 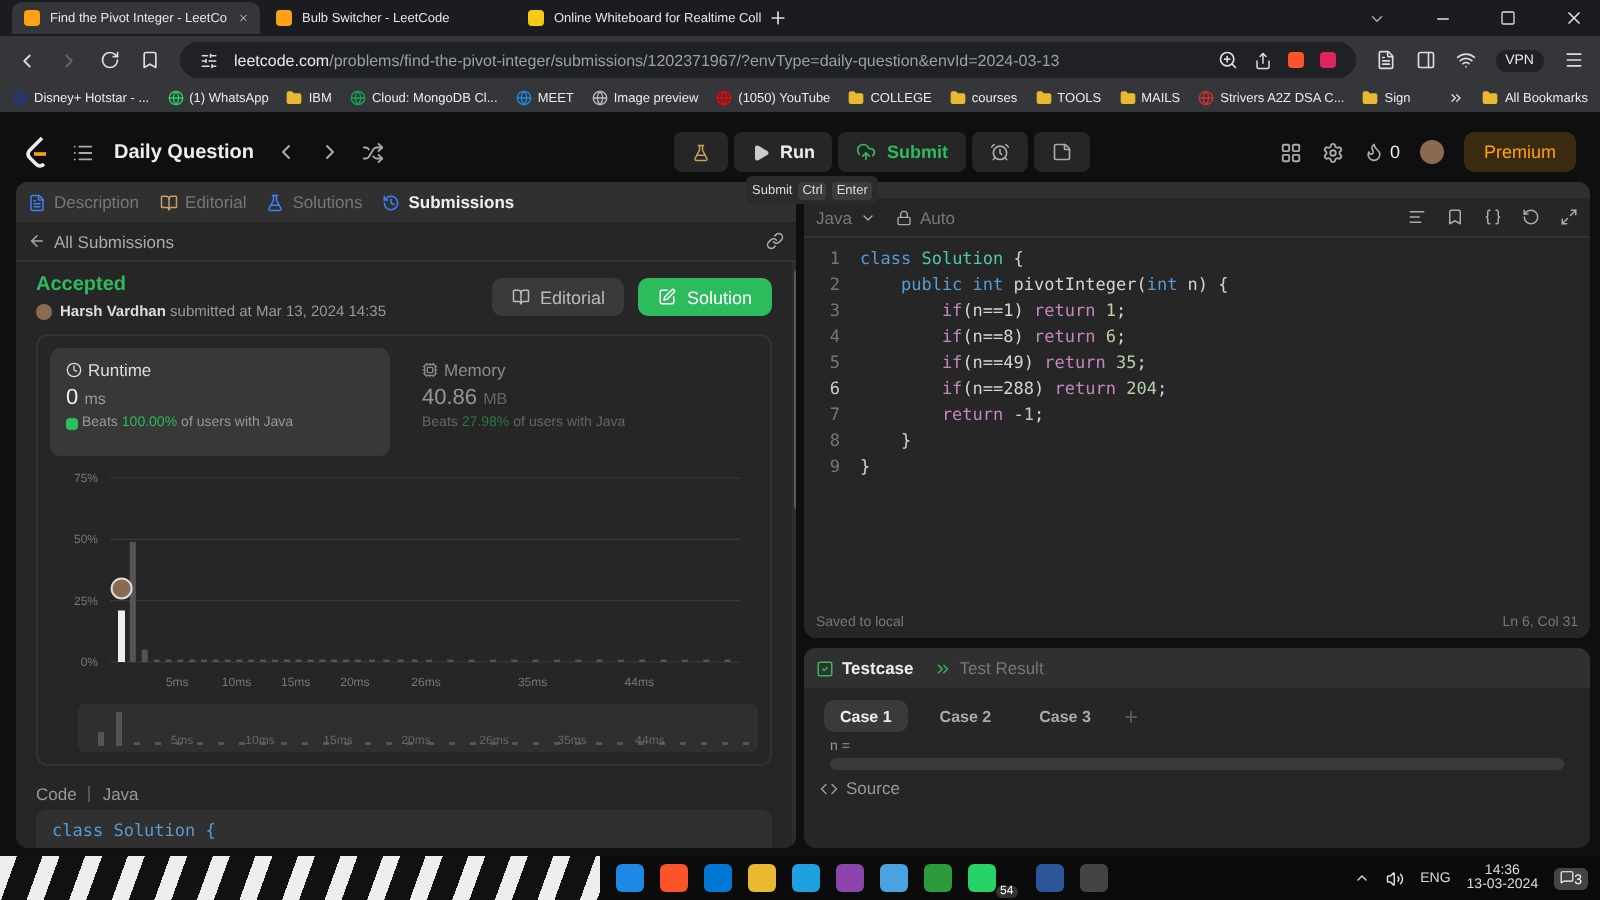 I want to click on line-number: 2, so click(x=834, y=285).